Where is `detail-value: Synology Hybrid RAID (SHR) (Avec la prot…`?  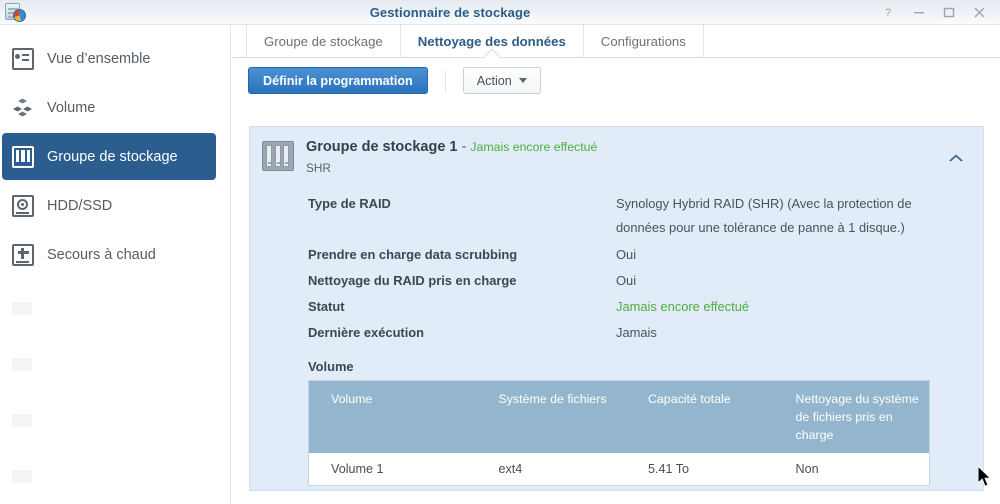
detail-value: Synology Hybrid RAID (SHR) (Avec la prot… is located at coordinates (764, 216).